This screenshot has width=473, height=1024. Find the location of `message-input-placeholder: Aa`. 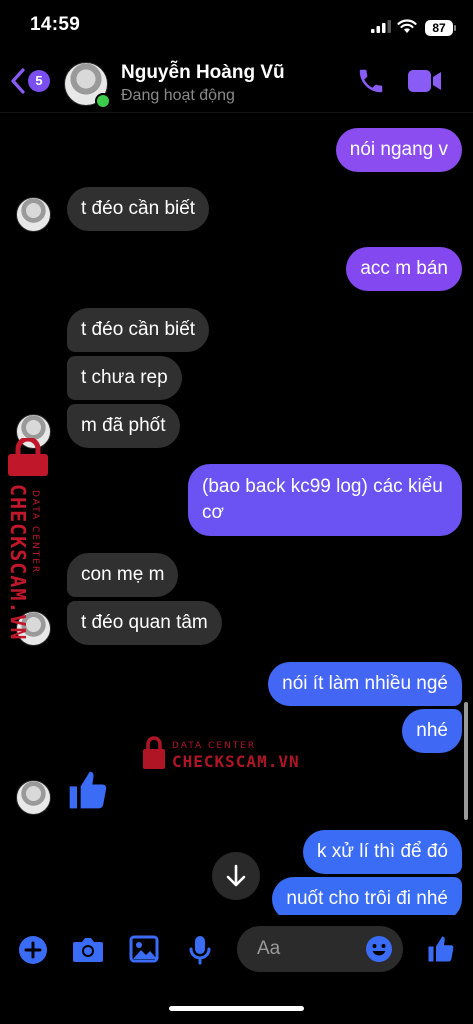

message-input-placeholder: Aa is located at coordinates (269, 948).